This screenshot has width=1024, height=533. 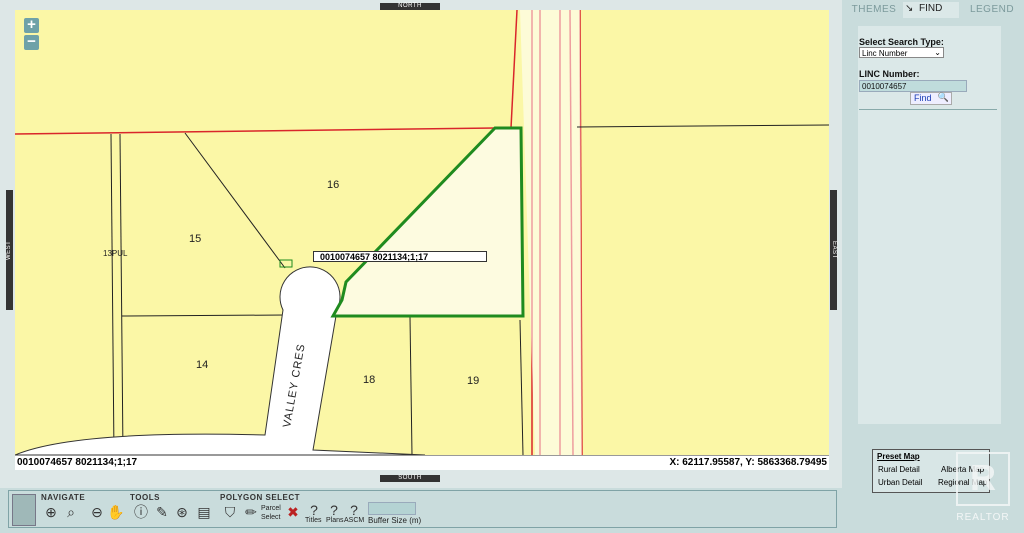 What do you see at coordinates (900, 482) in the screenshot?
I see `urban-detail-link: Urban Detail` at bounding box center [900, 482].